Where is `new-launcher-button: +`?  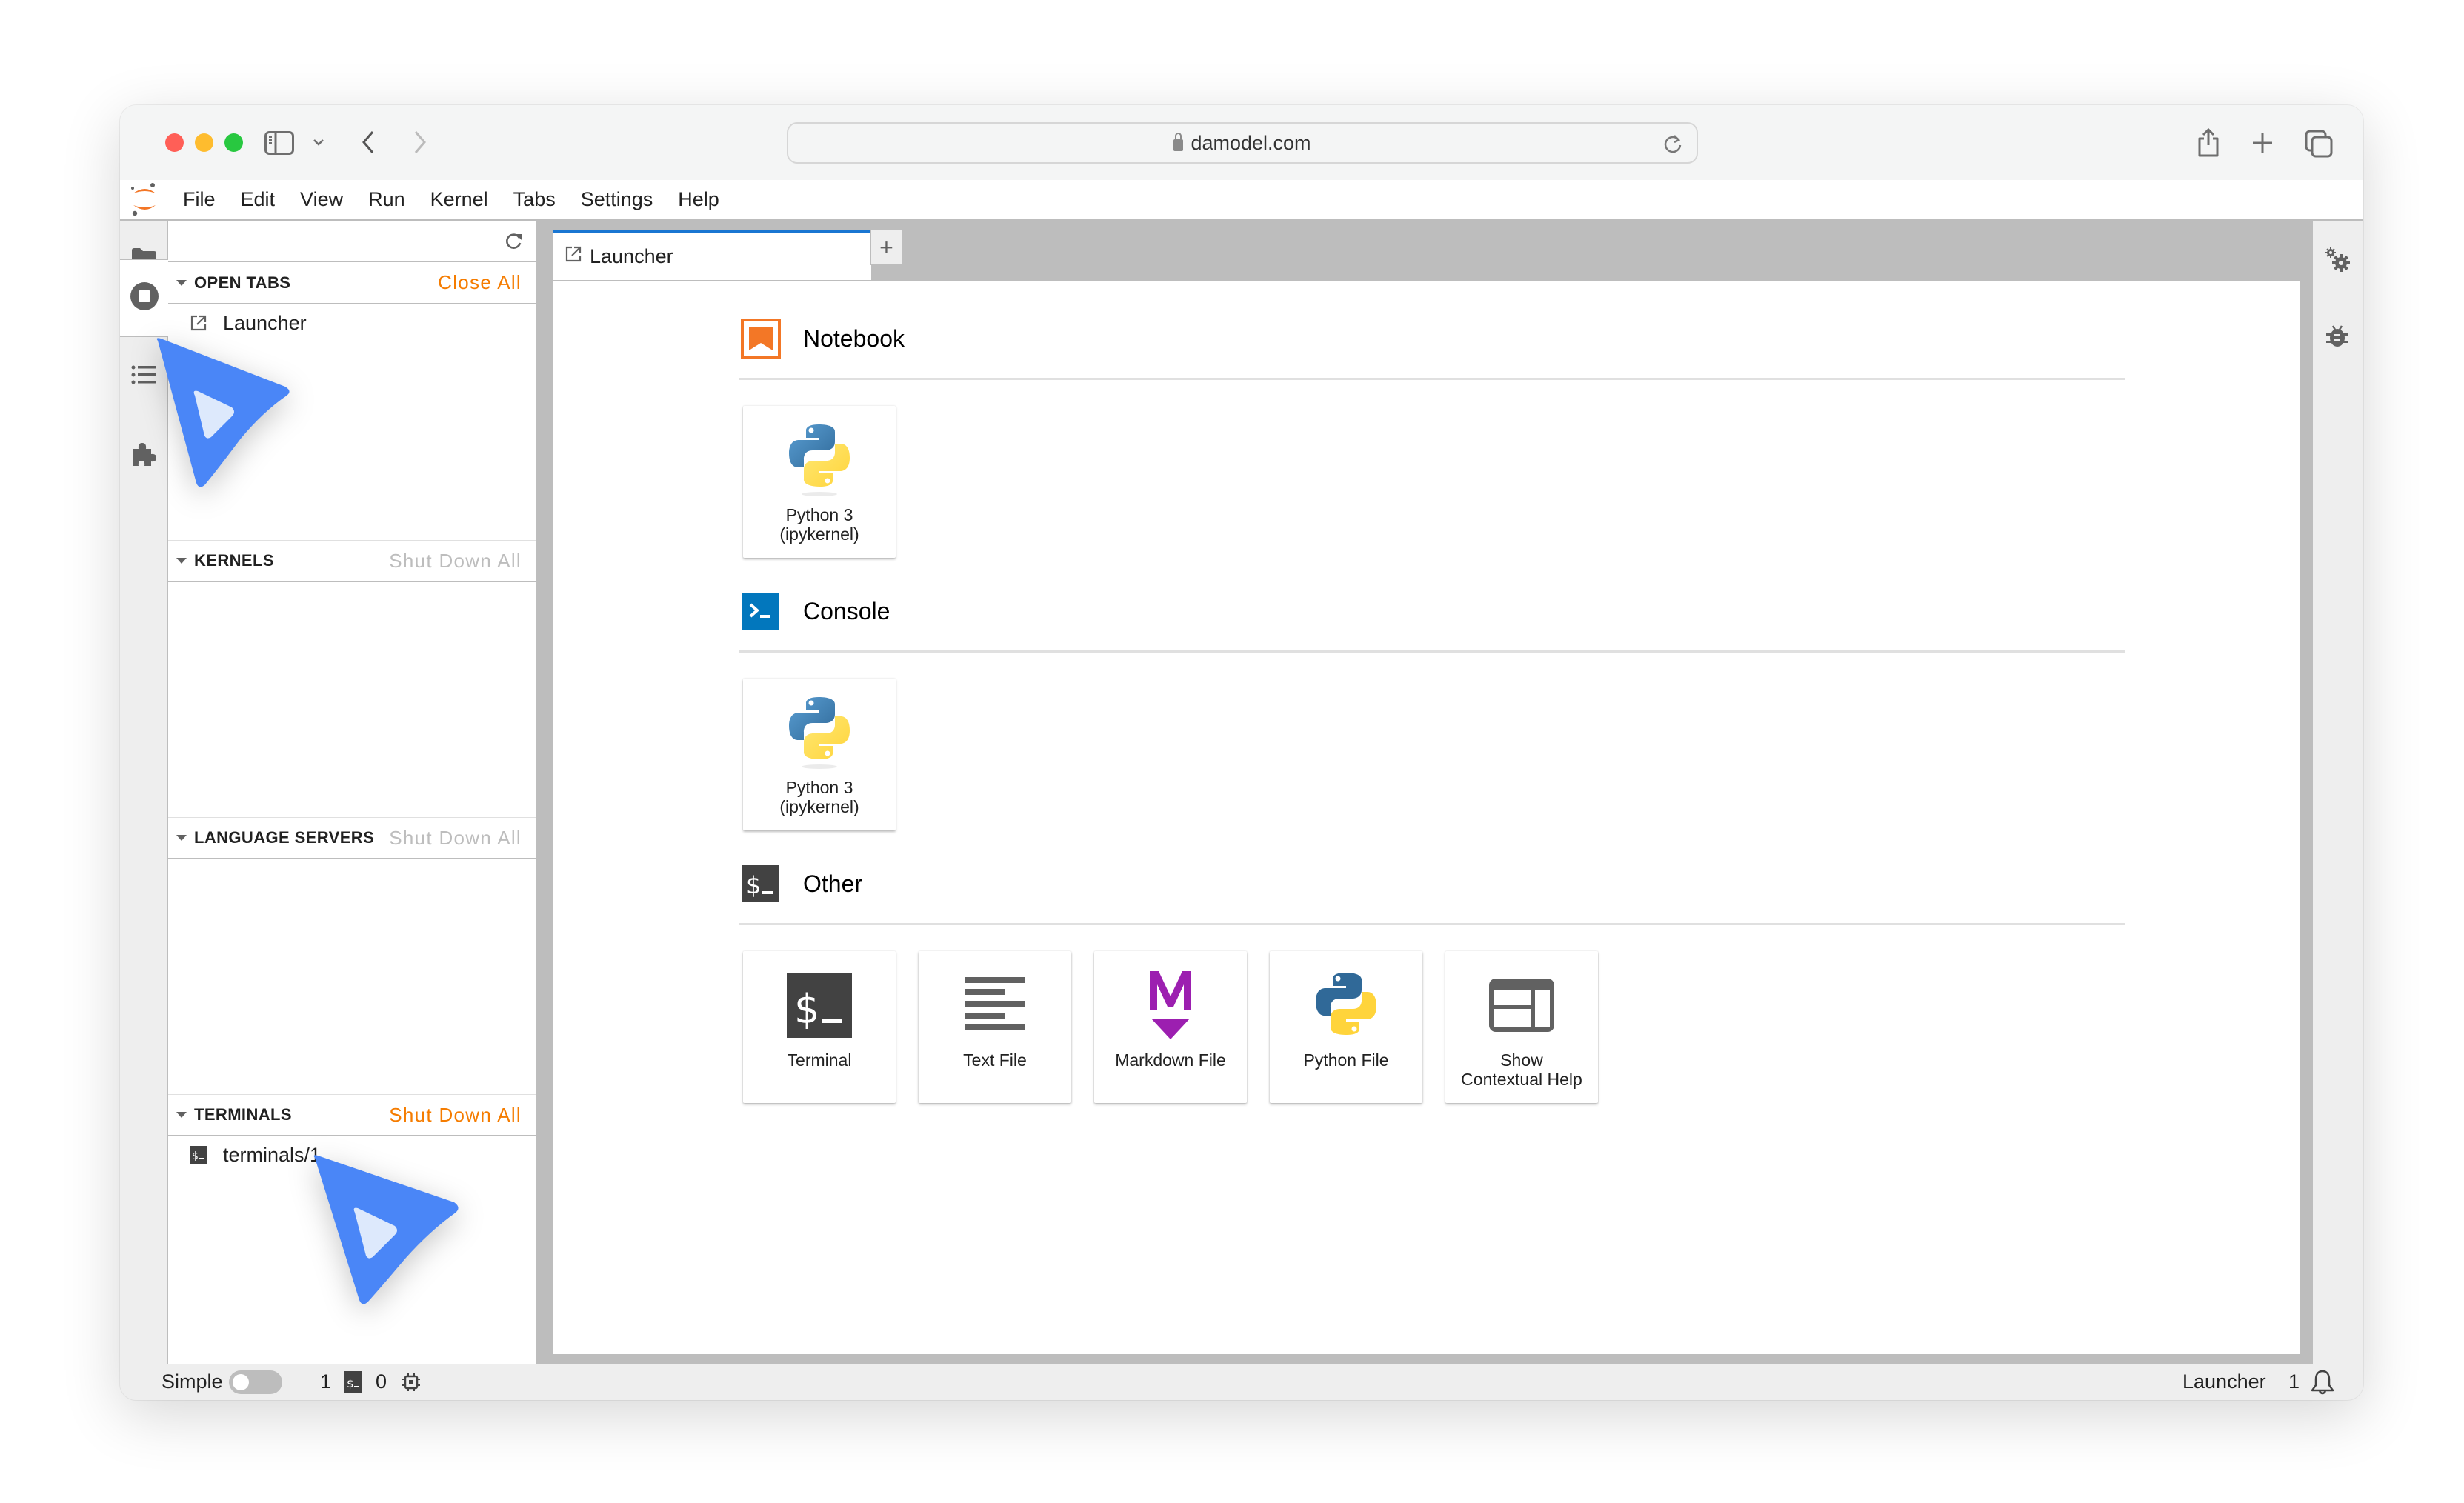
new-launcher-button: + is located at coordinates (886, 247).